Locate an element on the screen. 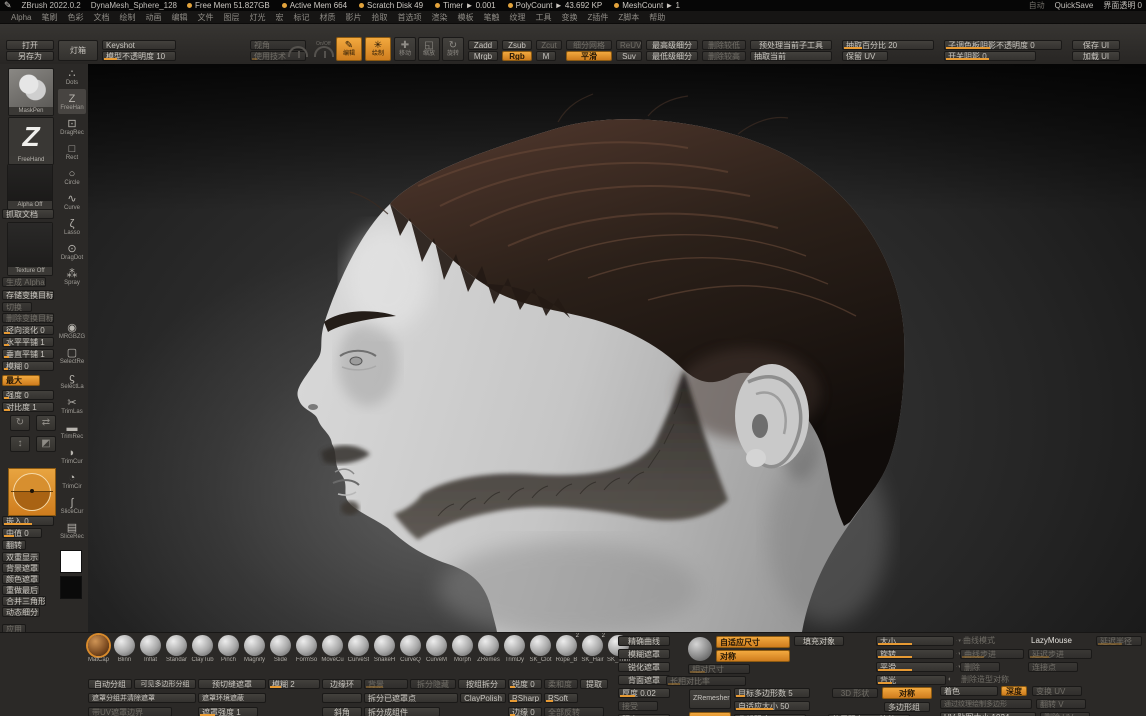  curve-step-slider: 曲线步进 is located at coordinates (992, 654).